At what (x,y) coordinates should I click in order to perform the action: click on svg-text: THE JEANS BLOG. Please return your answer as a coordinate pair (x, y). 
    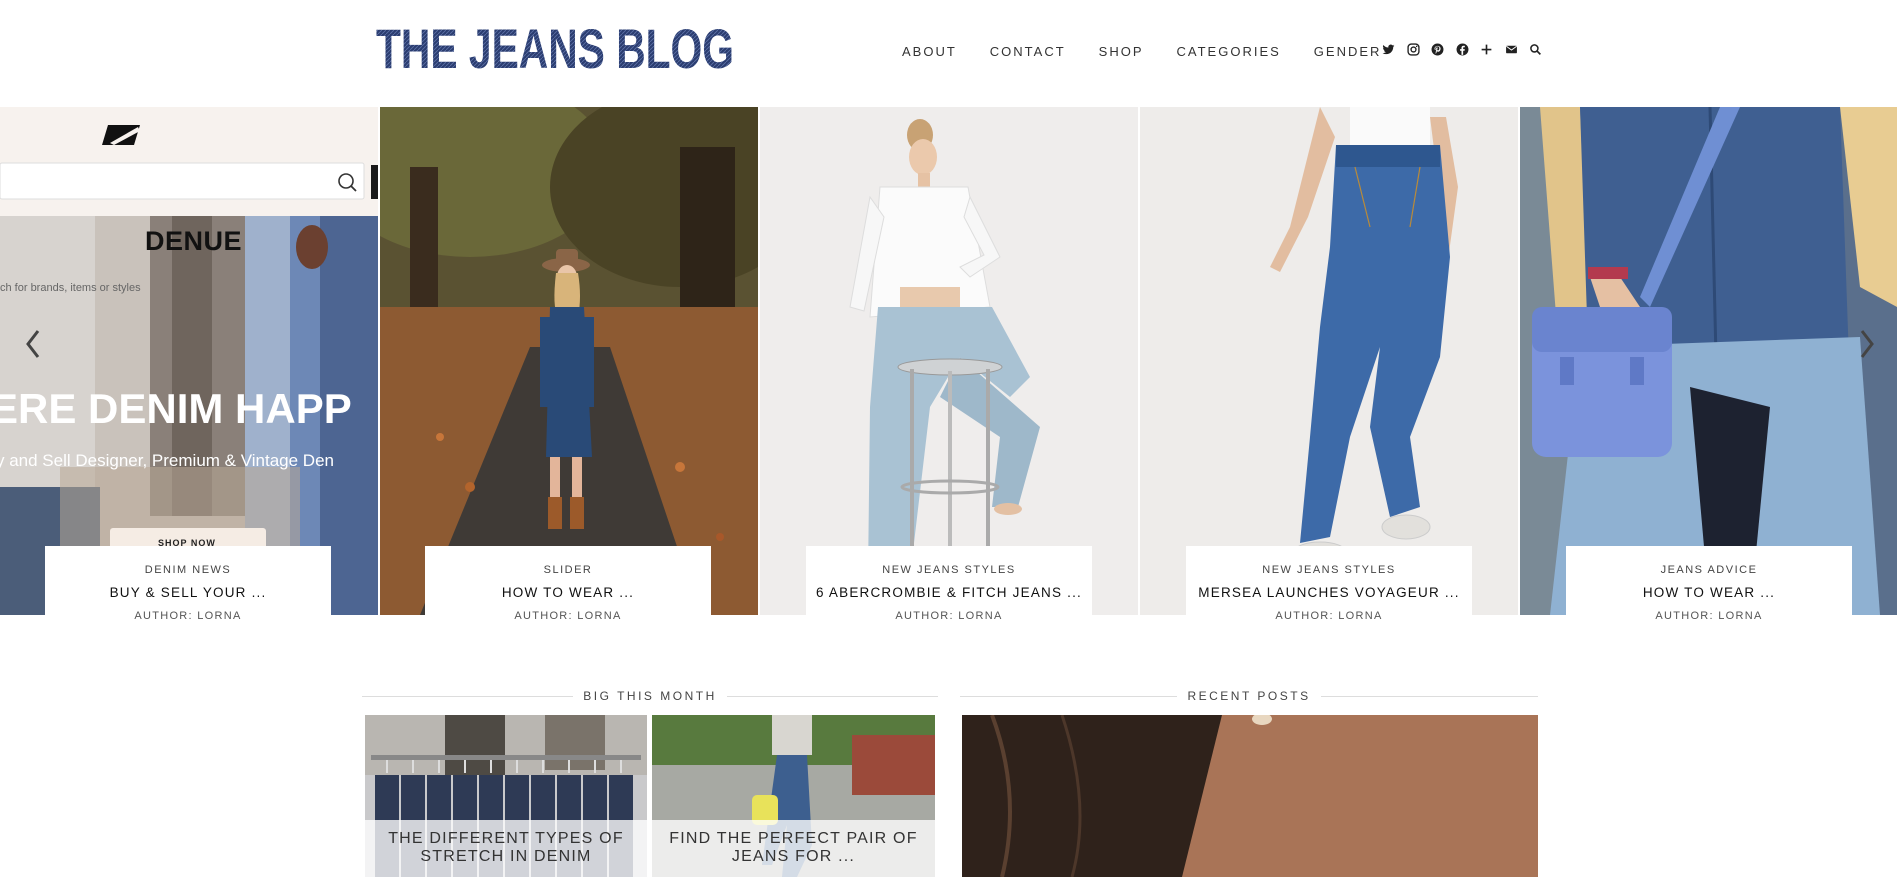
    Looking at the image, I should click on (555, 47).